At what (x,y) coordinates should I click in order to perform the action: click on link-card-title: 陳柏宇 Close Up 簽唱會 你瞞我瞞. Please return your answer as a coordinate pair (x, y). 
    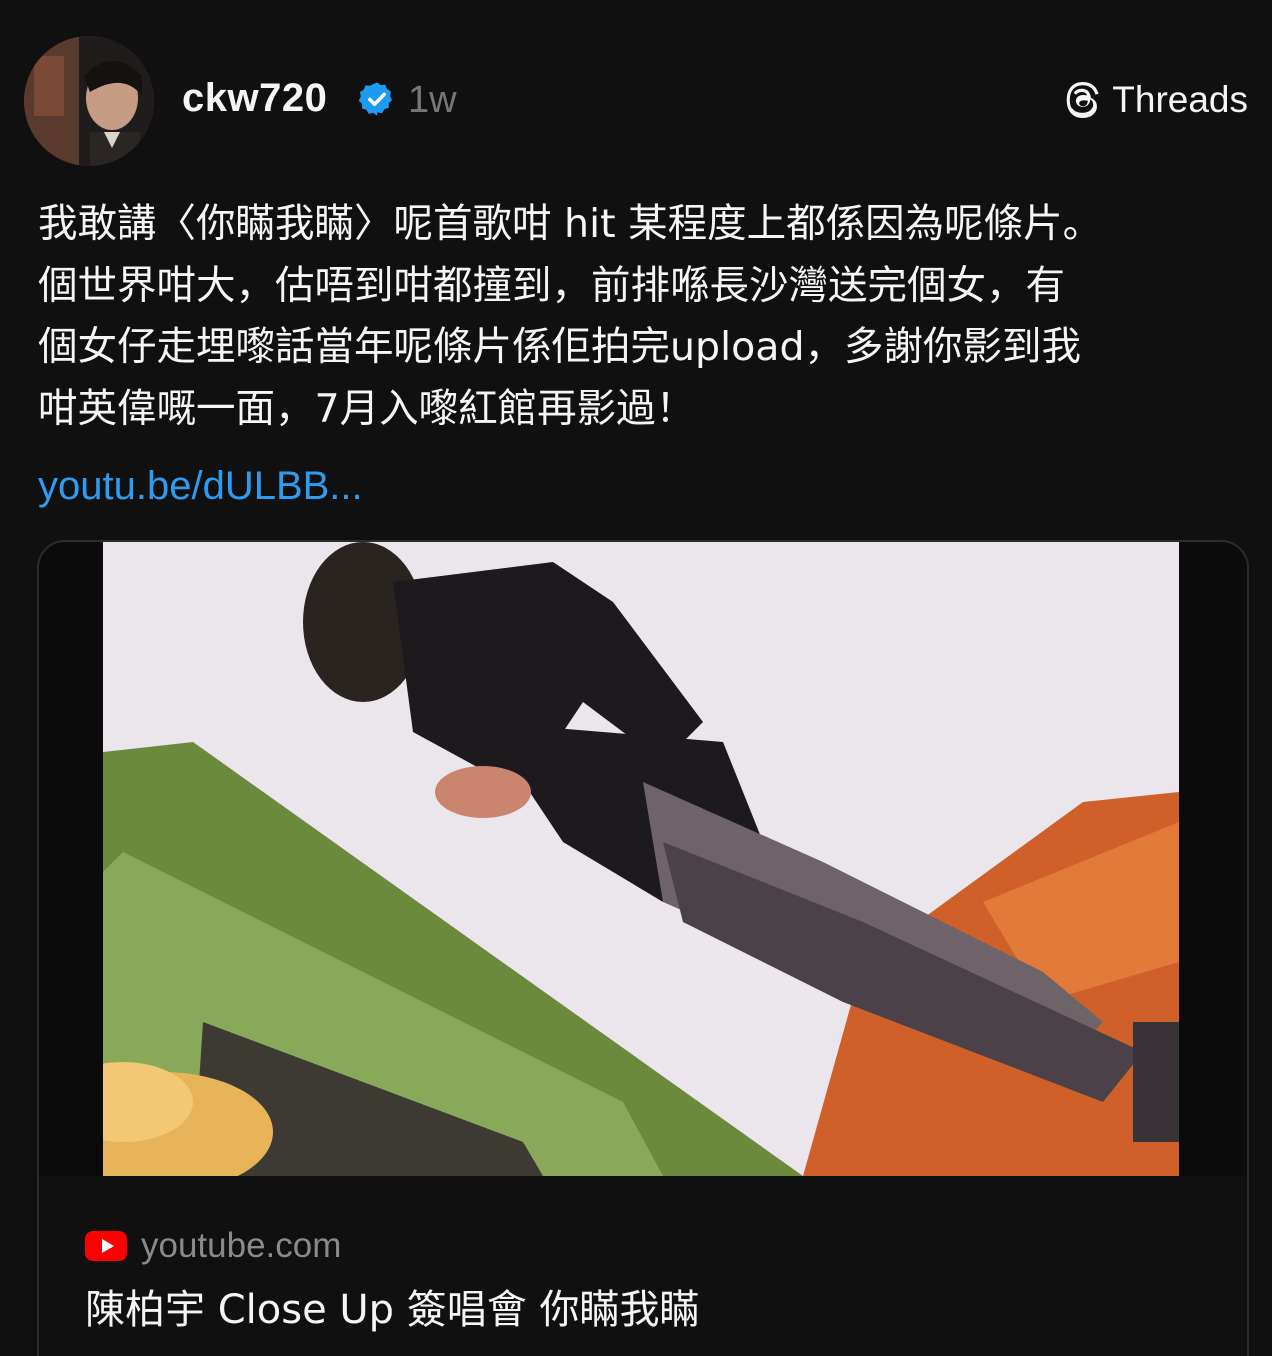
    Looking at the image, I should click on (392, 1310).